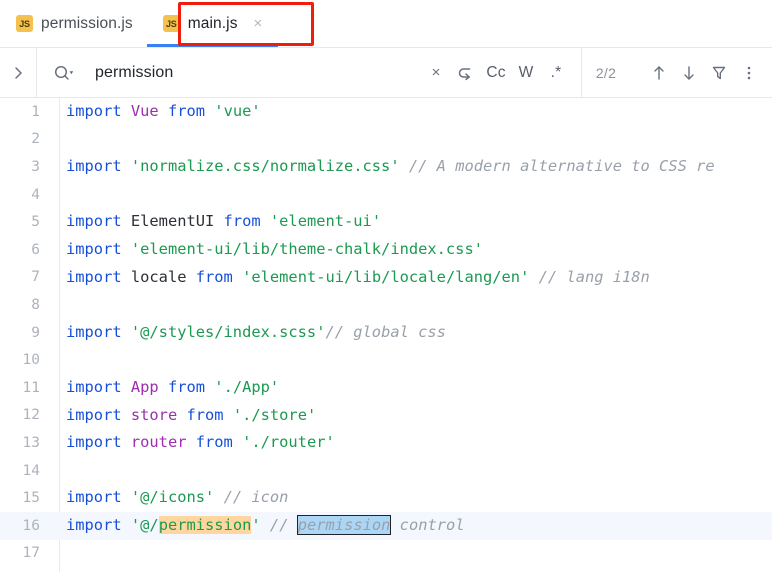 The height and width of the screenshot is (574, 772). What do you see at coordinates (386, 305) in the screenshot?
I see `code-line: 8` at bounding box center [386, 305].